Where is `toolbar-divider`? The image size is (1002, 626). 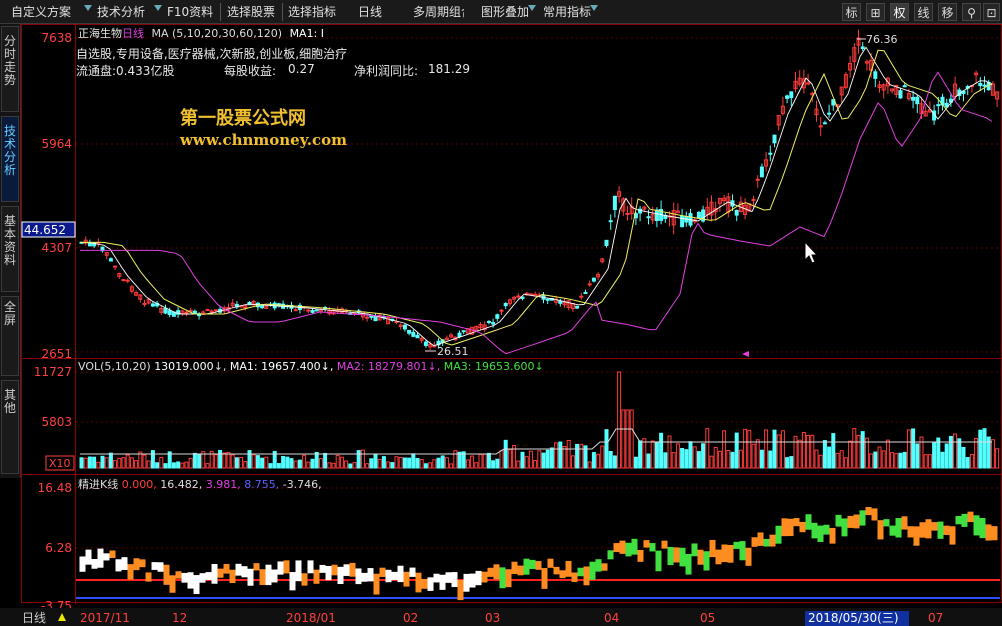 toolbar-divider is located at coordinates (282, 12).